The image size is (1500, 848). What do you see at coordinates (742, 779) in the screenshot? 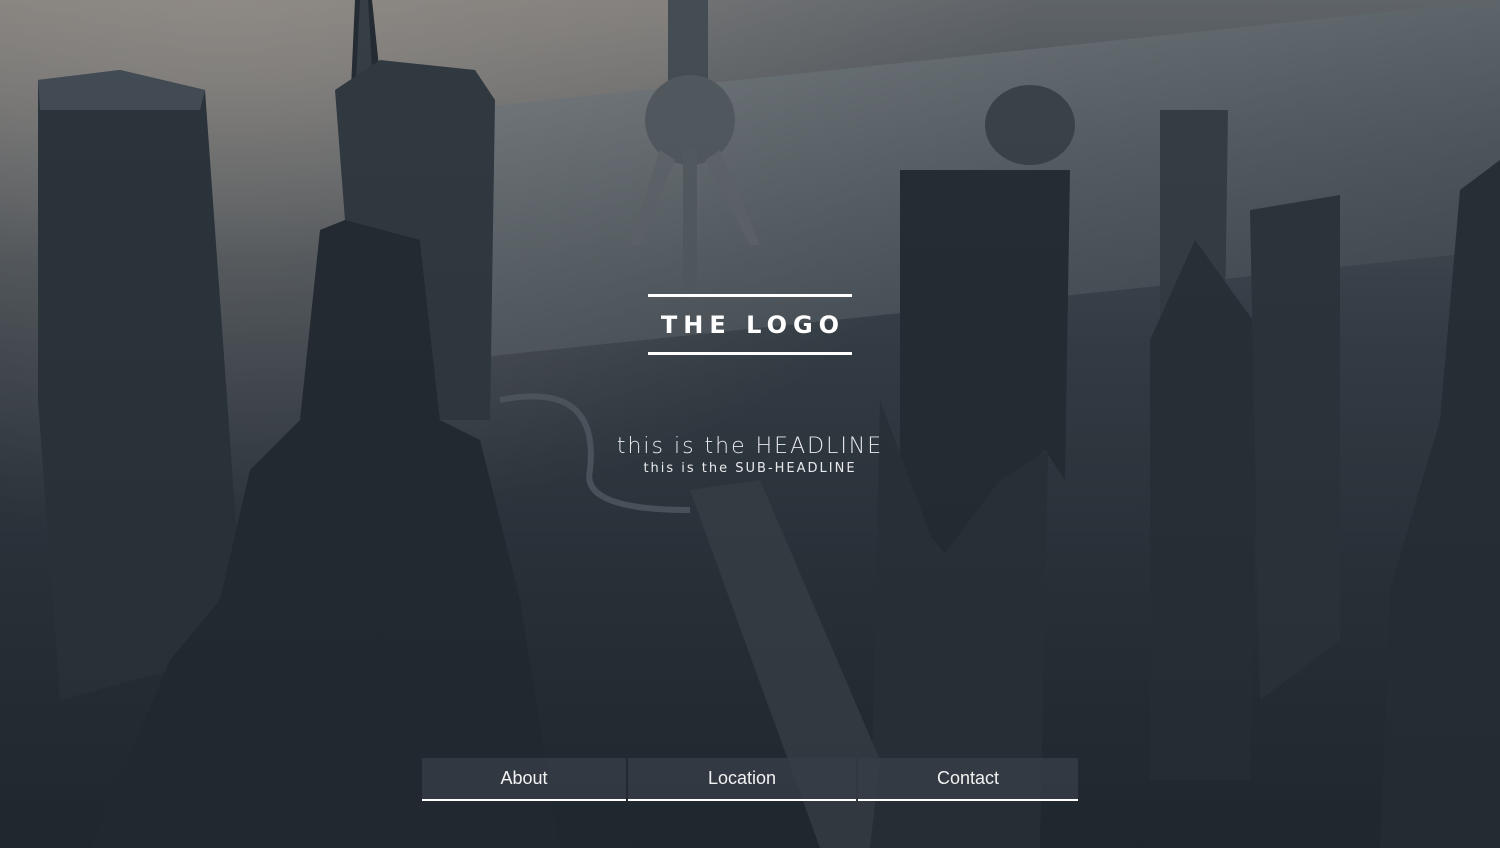
I see `nav-item-location: Location` at bounding box center [742, 779].